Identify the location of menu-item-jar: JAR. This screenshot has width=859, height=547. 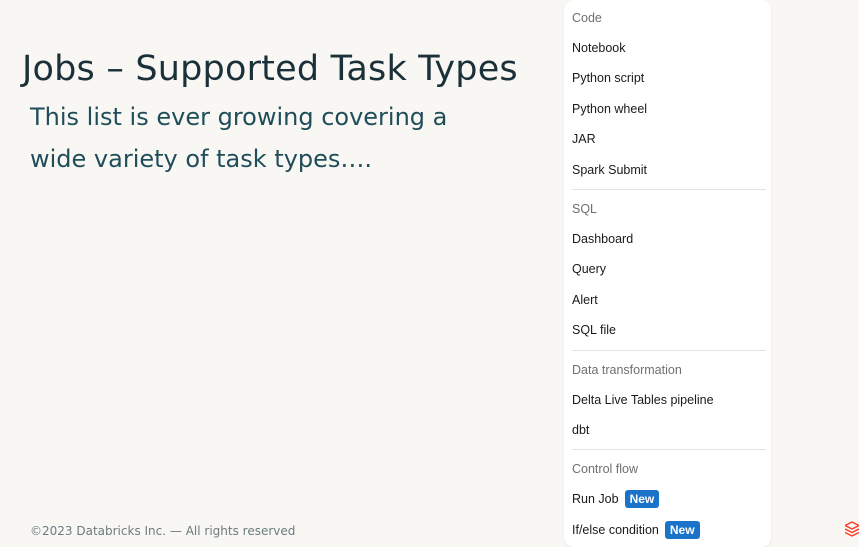
(667, 139).